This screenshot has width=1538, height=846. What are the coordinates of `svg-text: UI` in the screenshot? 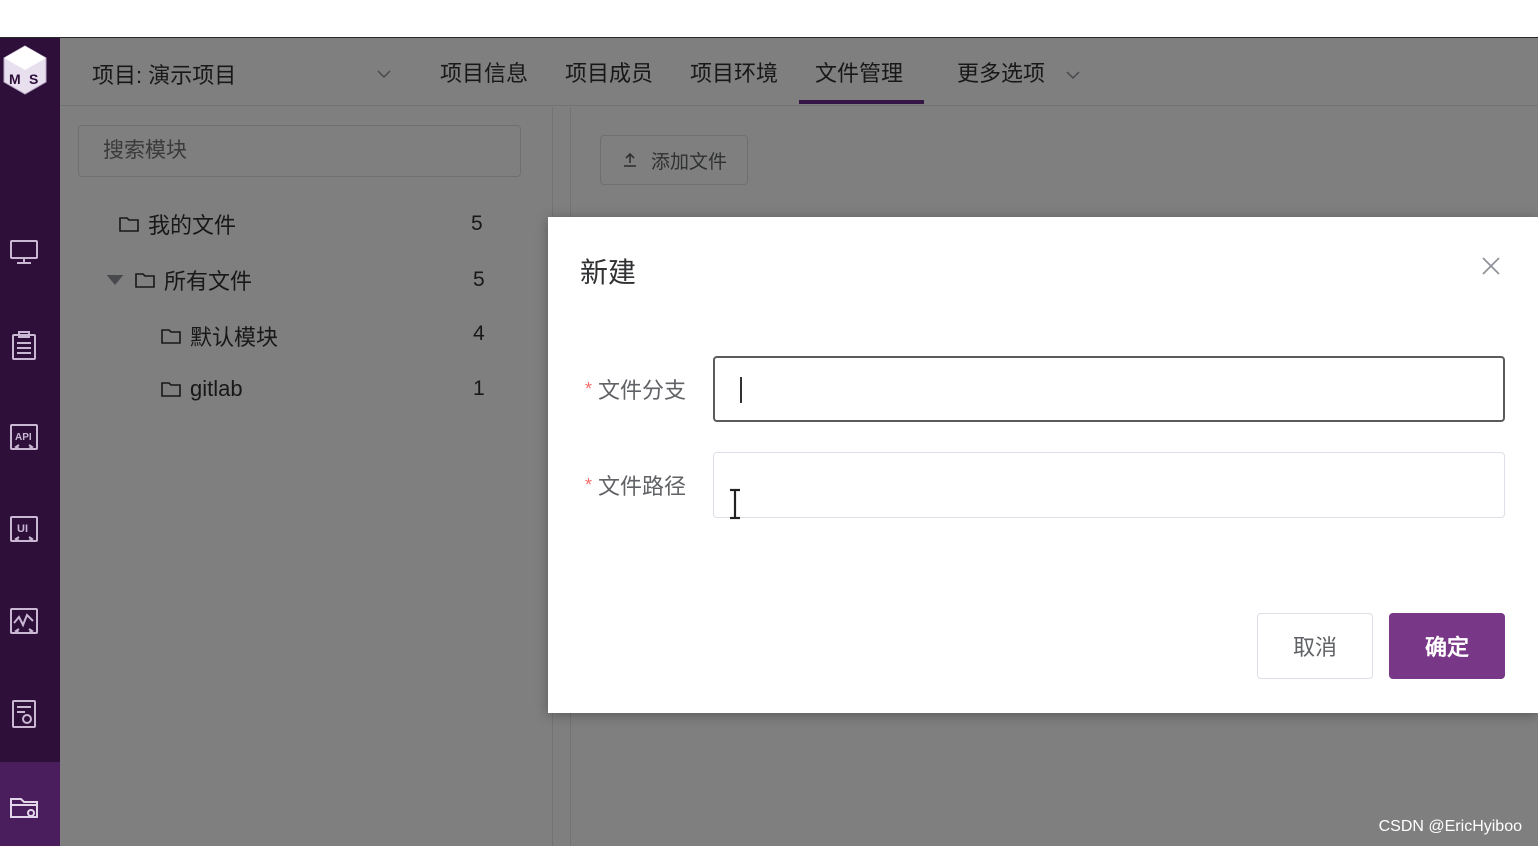 It's located at (22, 529).